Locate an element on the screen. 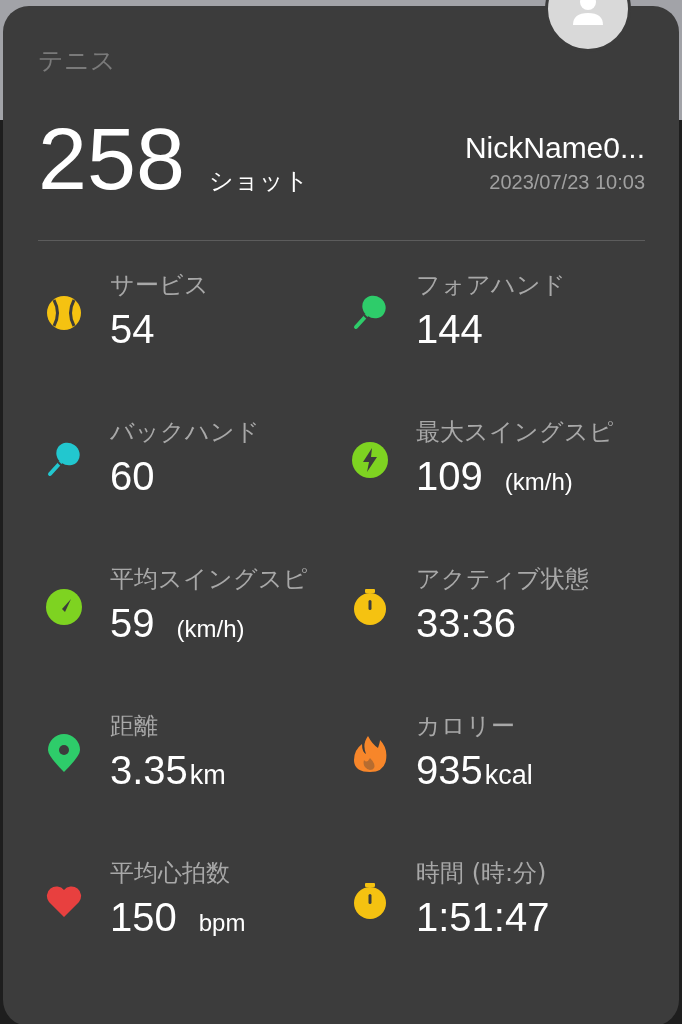 The image size is (682, 1024). stat-unit: bpm is located at coordinates (222, 923).